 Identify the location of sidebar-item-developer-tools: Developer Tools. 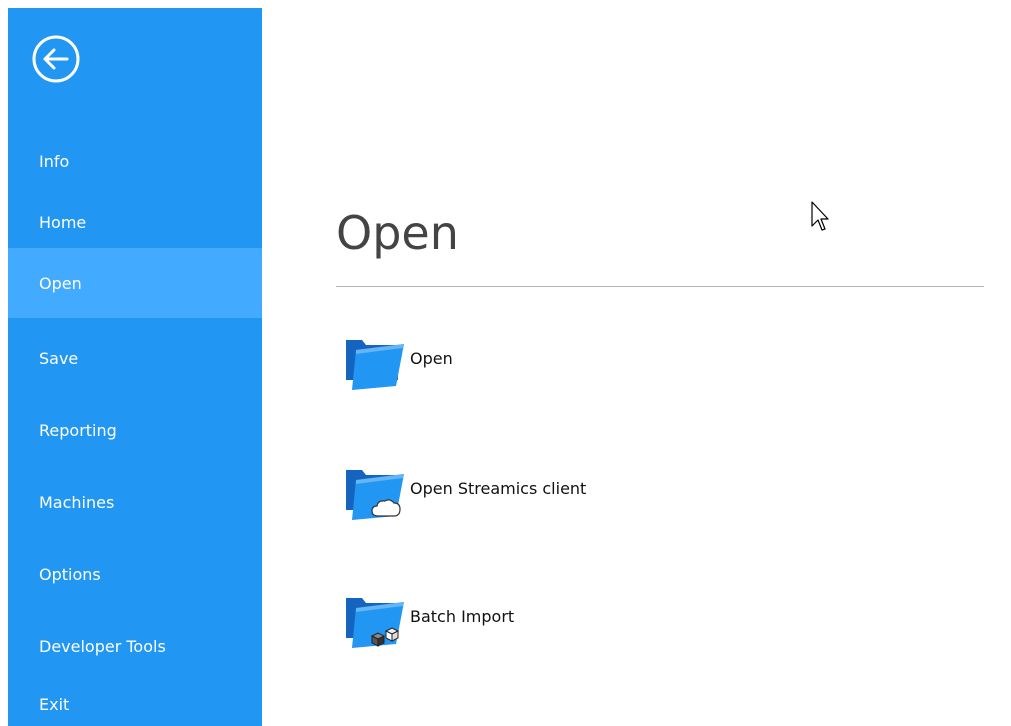
(135, 646).